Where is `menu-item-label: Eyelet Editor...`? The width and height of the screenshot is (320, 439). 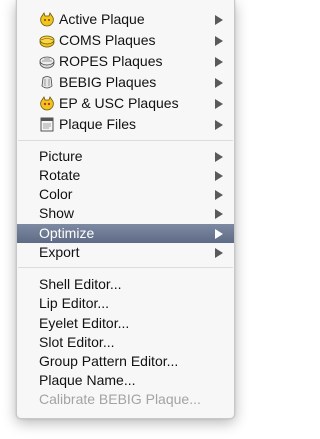 menu-item-label: Eyelet Editor... is located at coordinates (84, 323).